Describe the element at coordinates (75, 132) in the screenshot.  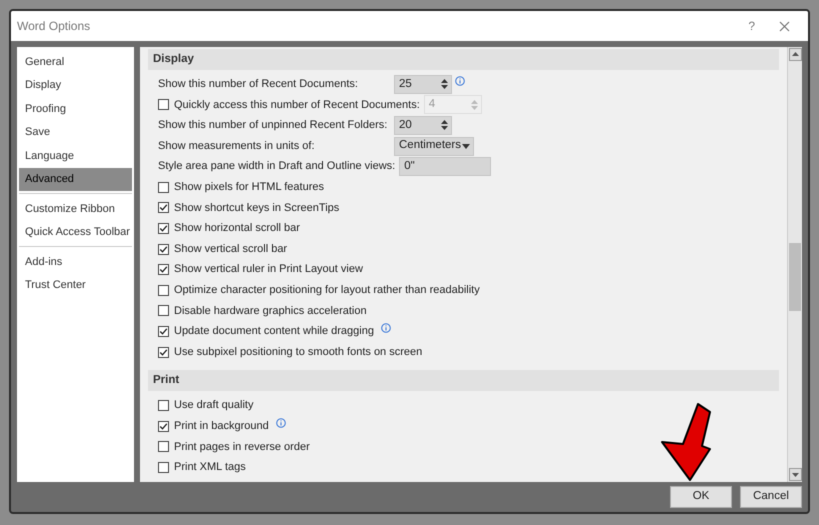
I see `sidebar-item: Save` at that location.